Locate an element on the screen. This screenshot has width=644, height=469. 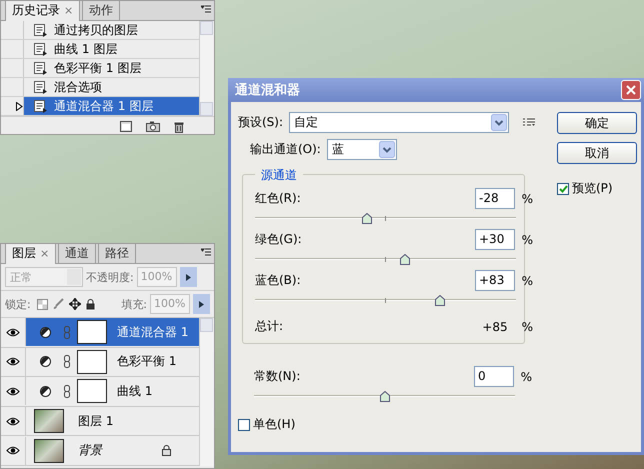
layer-name: 通道混合器 1 is located at coordinates (152, 332).